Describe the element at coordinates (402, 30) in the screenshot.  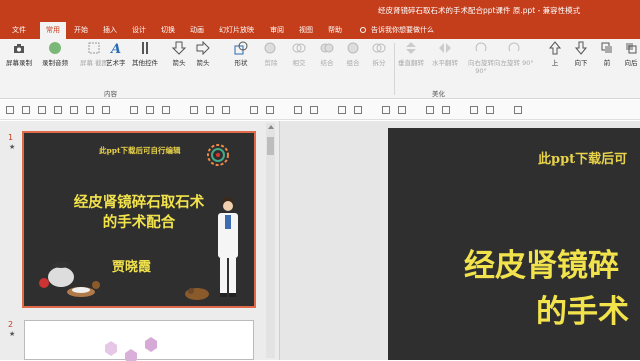
I see `tell-me-text: 告诉我你想要做什么` at that location.